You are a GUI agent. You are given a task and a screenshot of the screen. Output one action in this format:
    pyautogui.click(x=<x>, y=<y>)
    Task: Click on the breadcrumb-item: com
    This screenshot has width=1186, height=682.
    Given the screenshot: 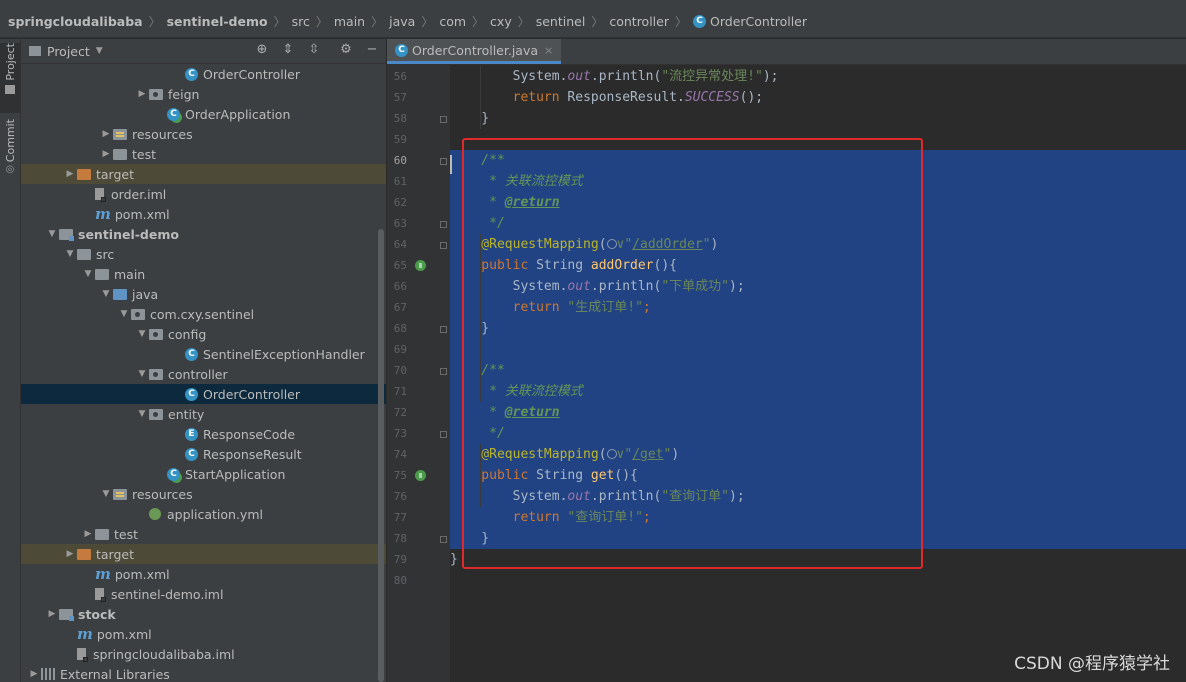 What is the action you would take?
    pyautogui.click(x=452, y=21)
    